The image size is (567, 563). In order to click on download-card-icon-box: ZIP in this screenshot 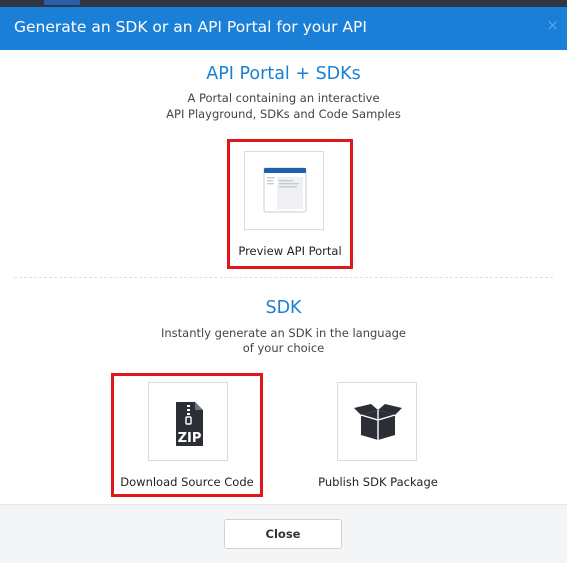, I will do `click(188, 421)`.